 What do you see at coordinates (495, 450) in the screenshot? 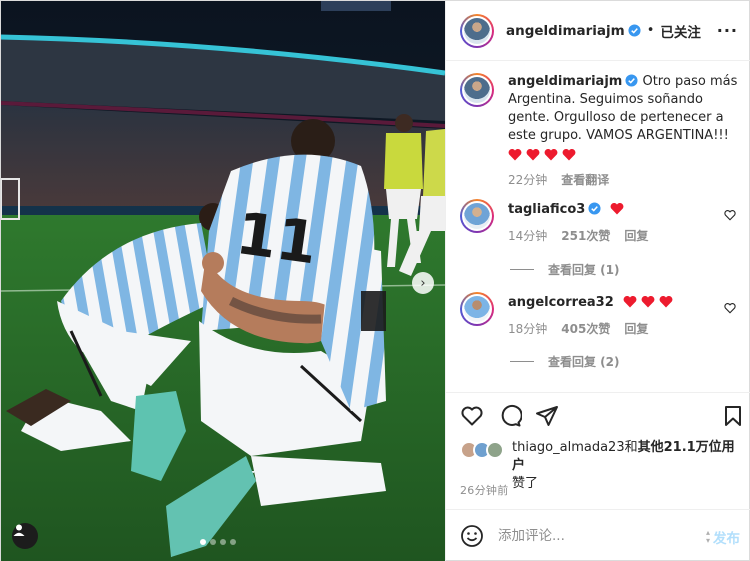
I see `avatar` at bounding box center [495, 450].